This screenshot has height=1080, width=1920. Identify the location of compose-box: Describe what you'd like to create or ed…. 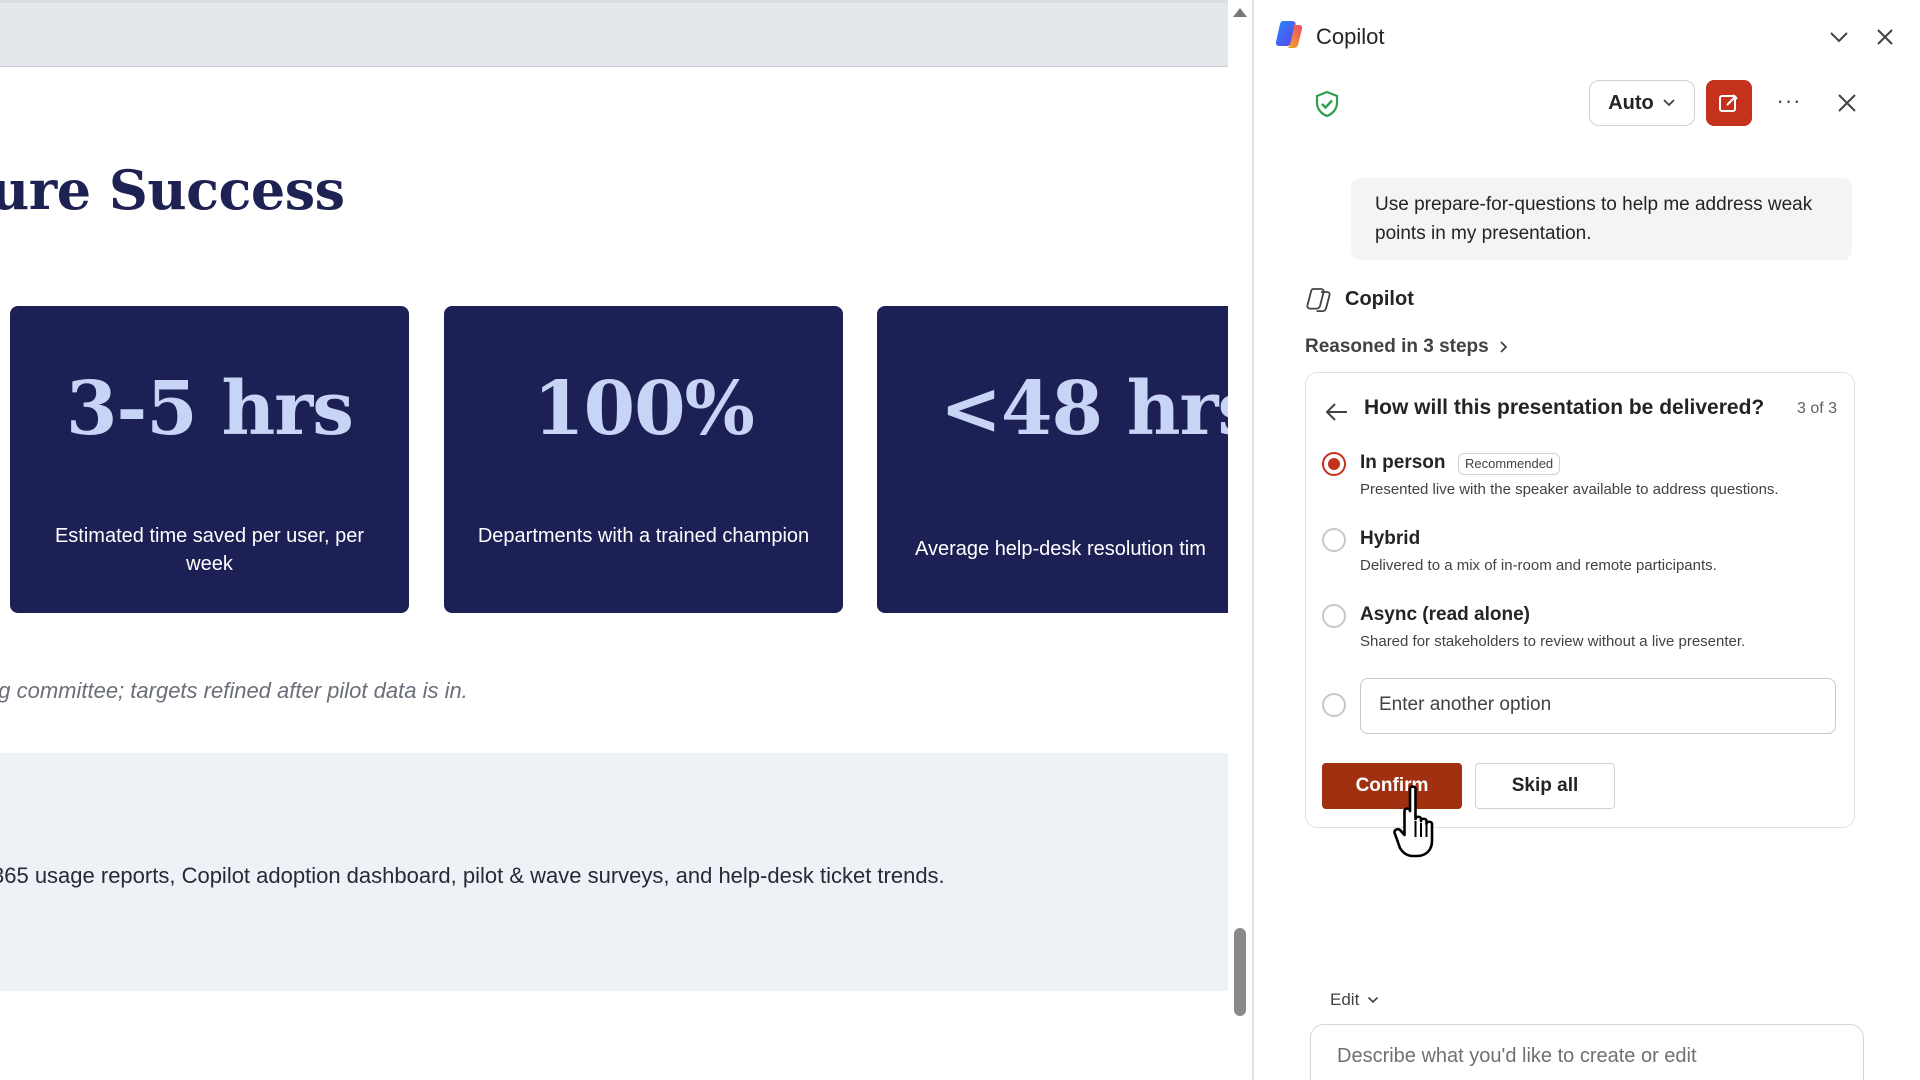
(1587, 1052).